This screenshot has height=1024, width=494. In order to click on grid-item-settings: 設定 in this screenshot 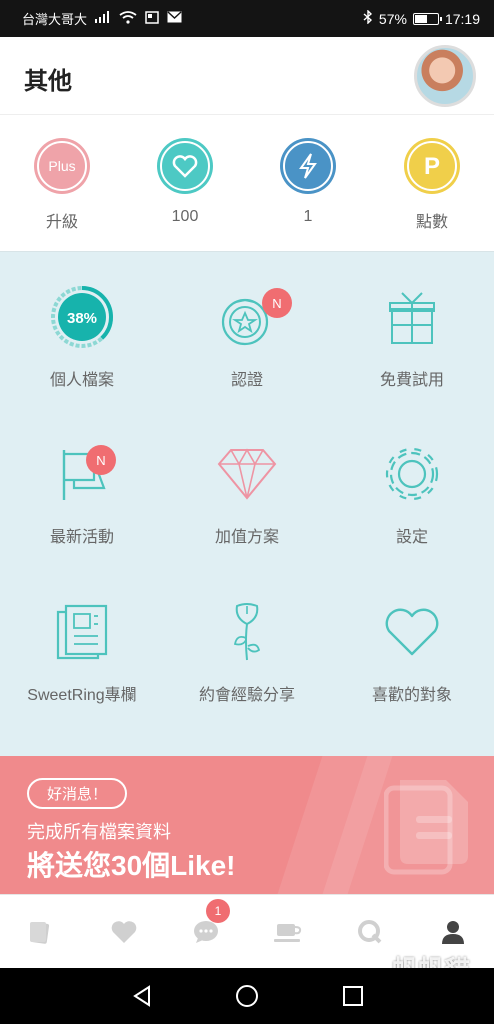, I will do `click(412, 493)`.